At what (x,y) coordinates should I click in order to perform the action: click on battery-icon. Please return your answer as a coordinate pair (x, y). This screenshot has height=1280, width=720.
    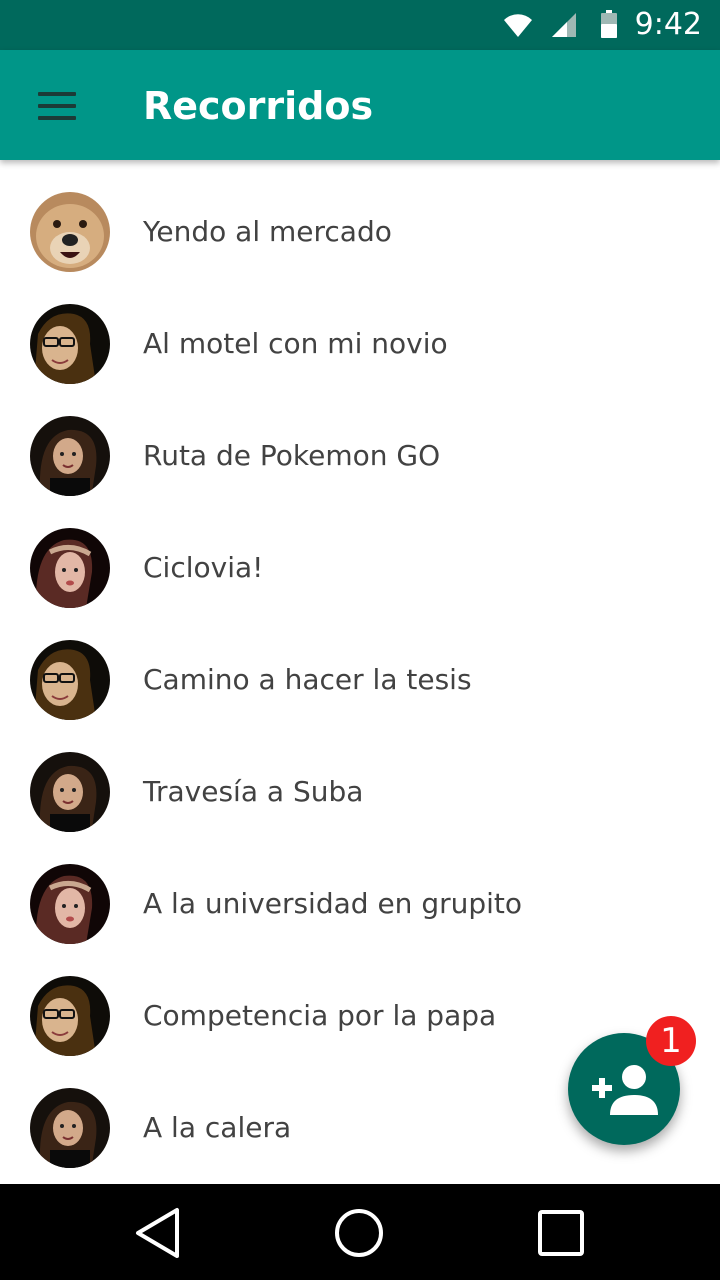
    Looking at the image, I should click on (609, 24).